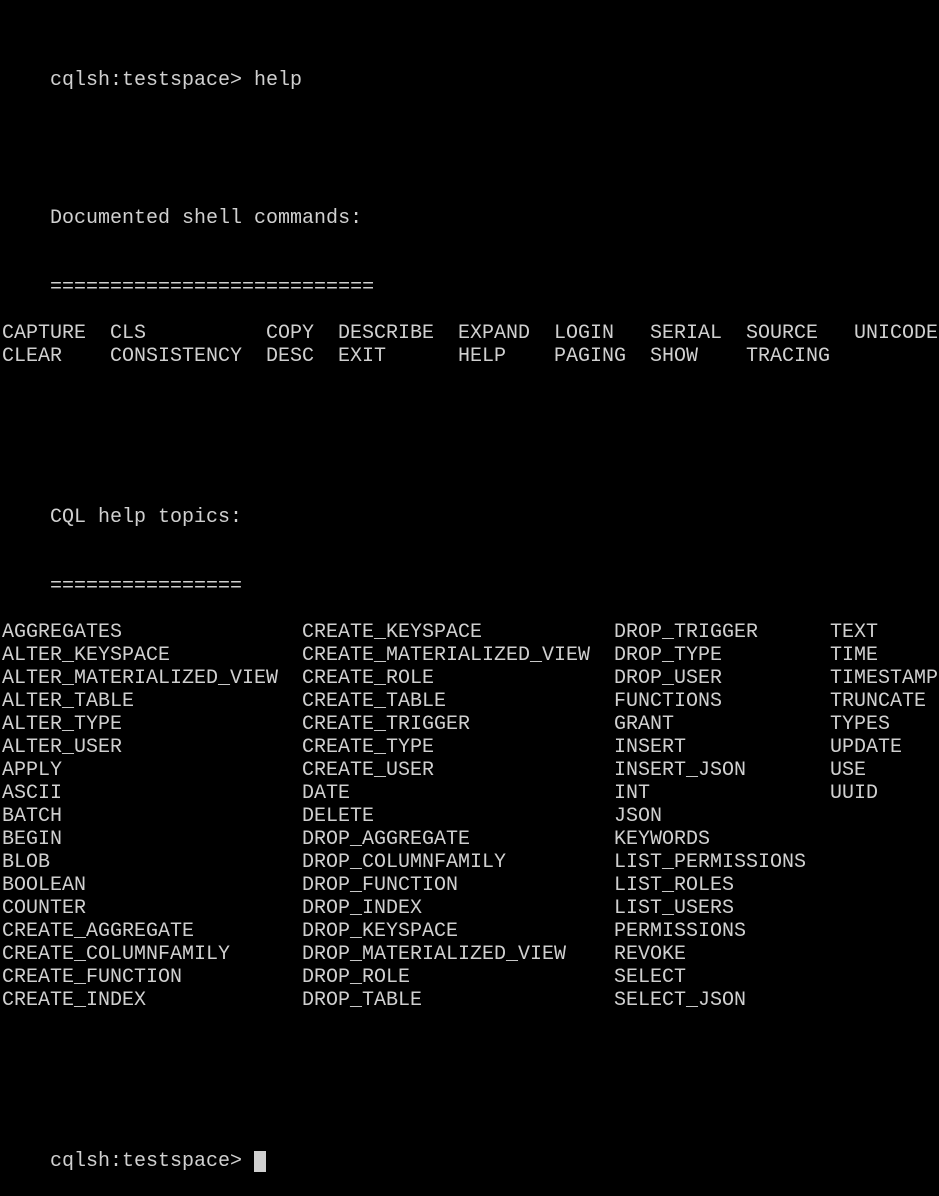 This screenshot has width=939, height=1196. What do you see at coordinates (176, 356) in the screenshot?
I see `shell-command-item: CONSISTENCY` at bounding box center [176, 356].